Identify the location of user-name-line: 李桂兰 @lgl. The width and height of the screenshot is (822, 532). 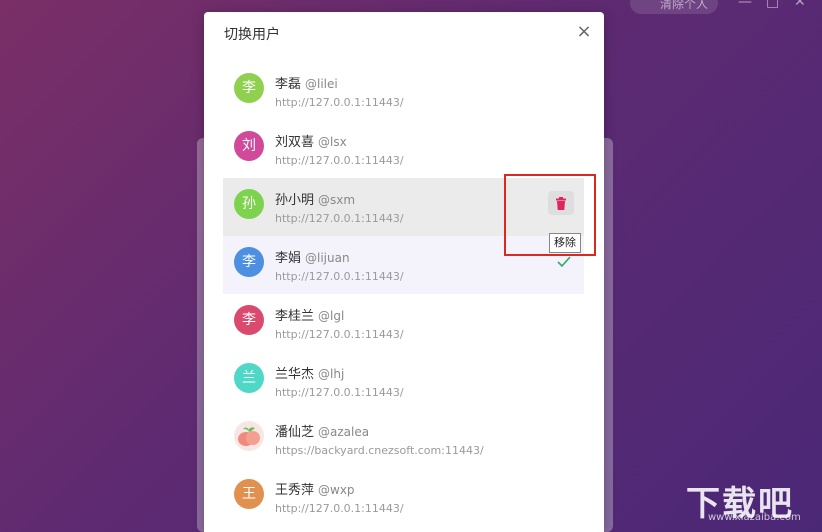
(309, 314).